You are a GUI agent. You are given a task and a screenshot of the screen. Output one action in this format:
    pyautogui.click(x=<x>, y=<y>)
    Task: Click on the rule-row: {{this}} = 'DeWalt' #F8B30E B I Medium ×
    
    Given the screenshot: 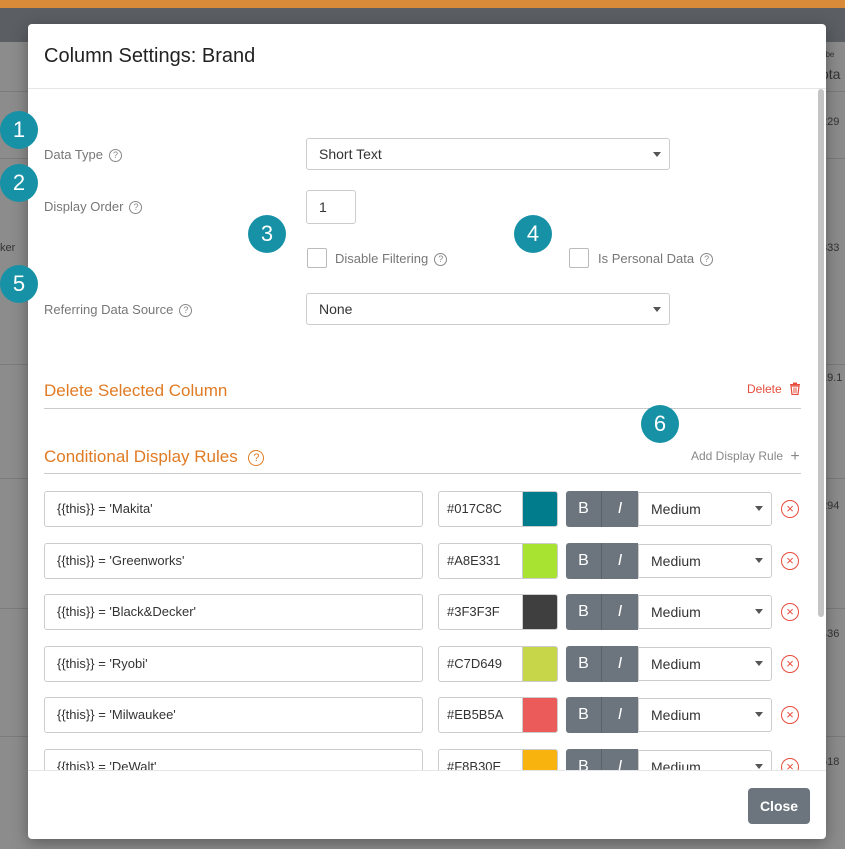 What is the action you would take?
    pyautogui.click(x=427, y=759)
    